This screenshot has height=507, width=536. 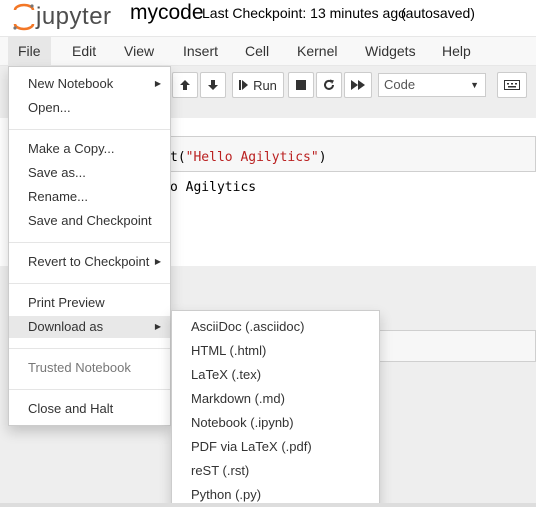 I want to click on notebook-name: mycode, so click(x=167, y=13).